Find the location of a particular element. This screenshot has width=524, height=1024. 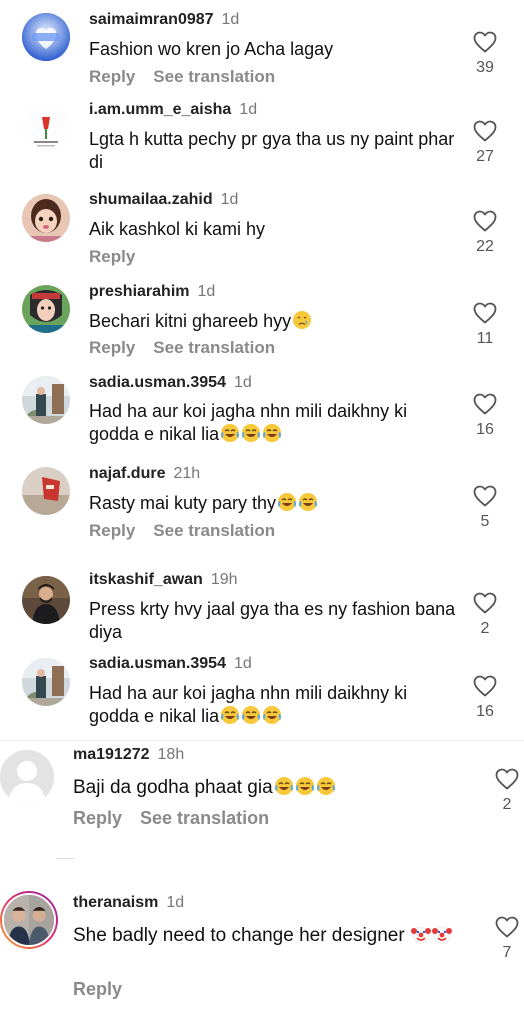

like-count: 22 is located at coordinates (485, 246).